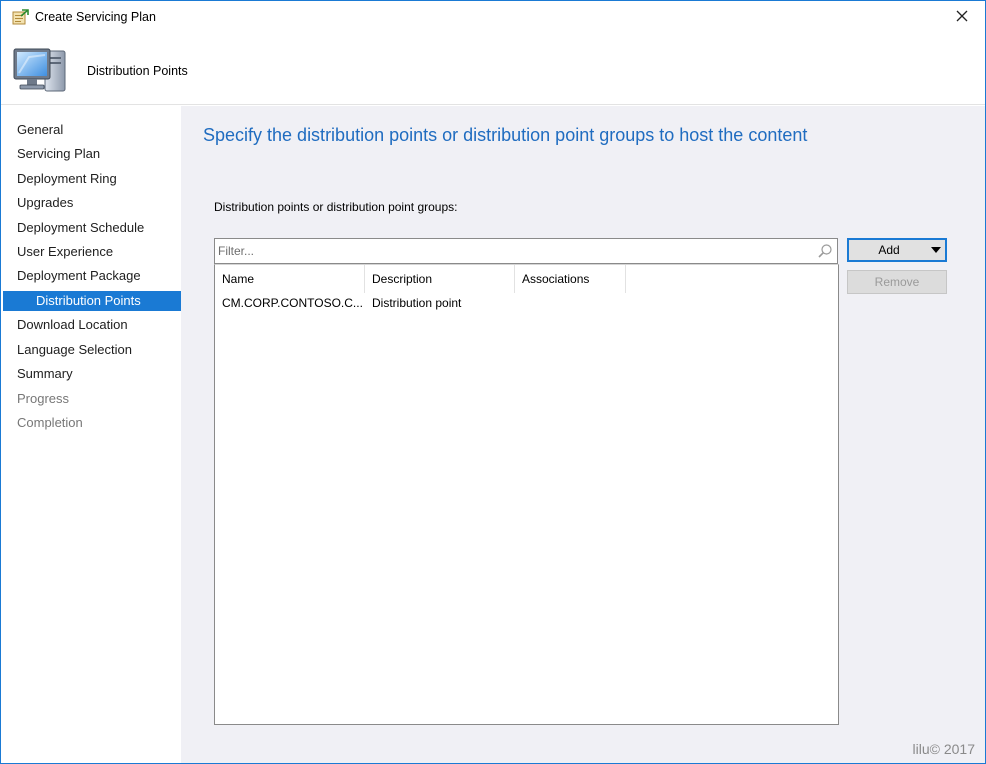  What do you see at coordinates (570, 279) in the screenshot?
I see `column-header-associations: Associations` at bounding box center [570, 279].